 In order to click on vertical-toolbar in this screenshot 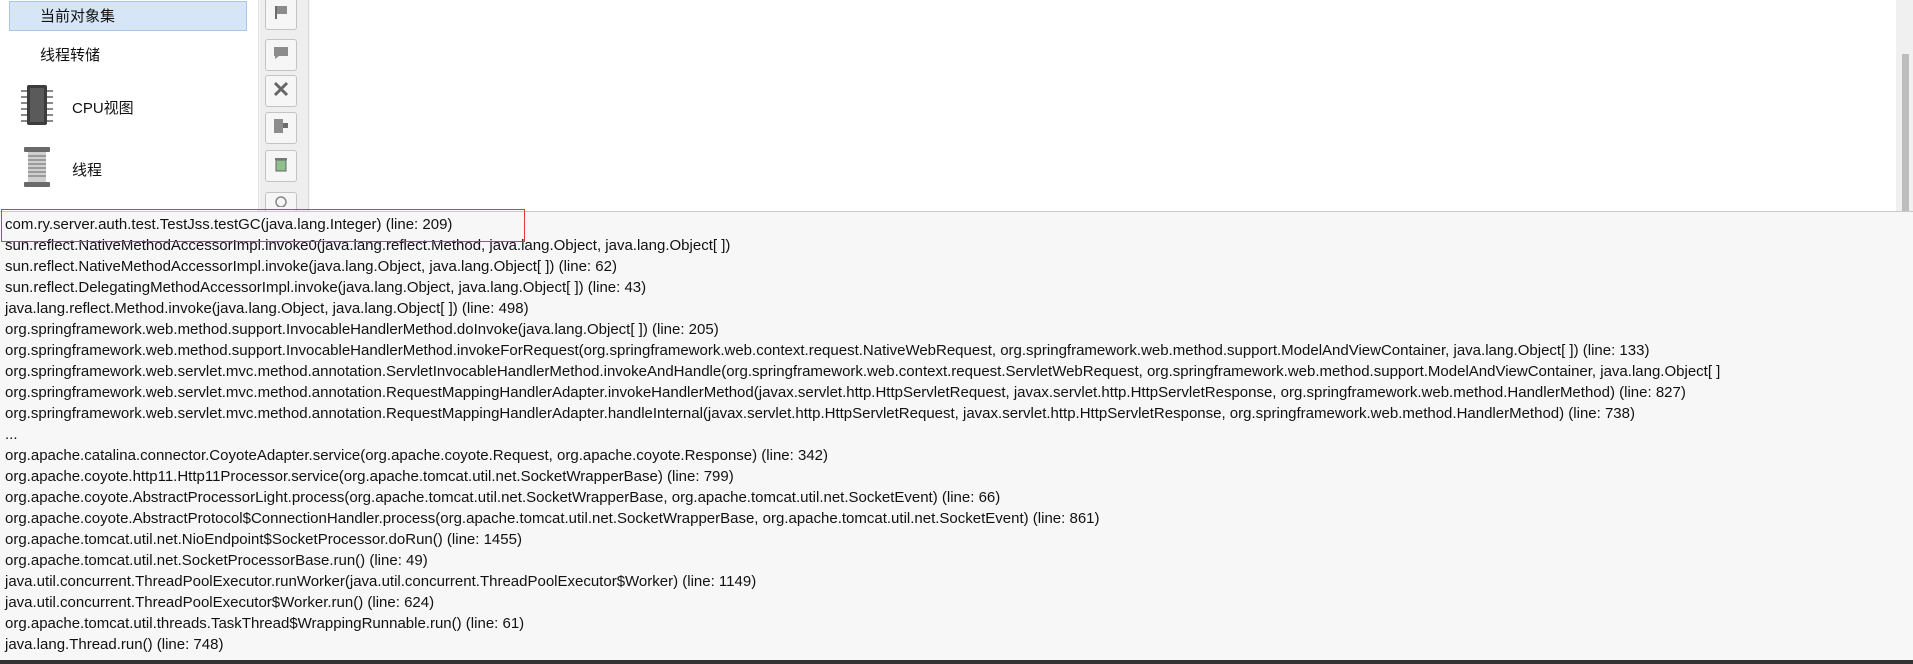, I will do `click(284, 106)`.